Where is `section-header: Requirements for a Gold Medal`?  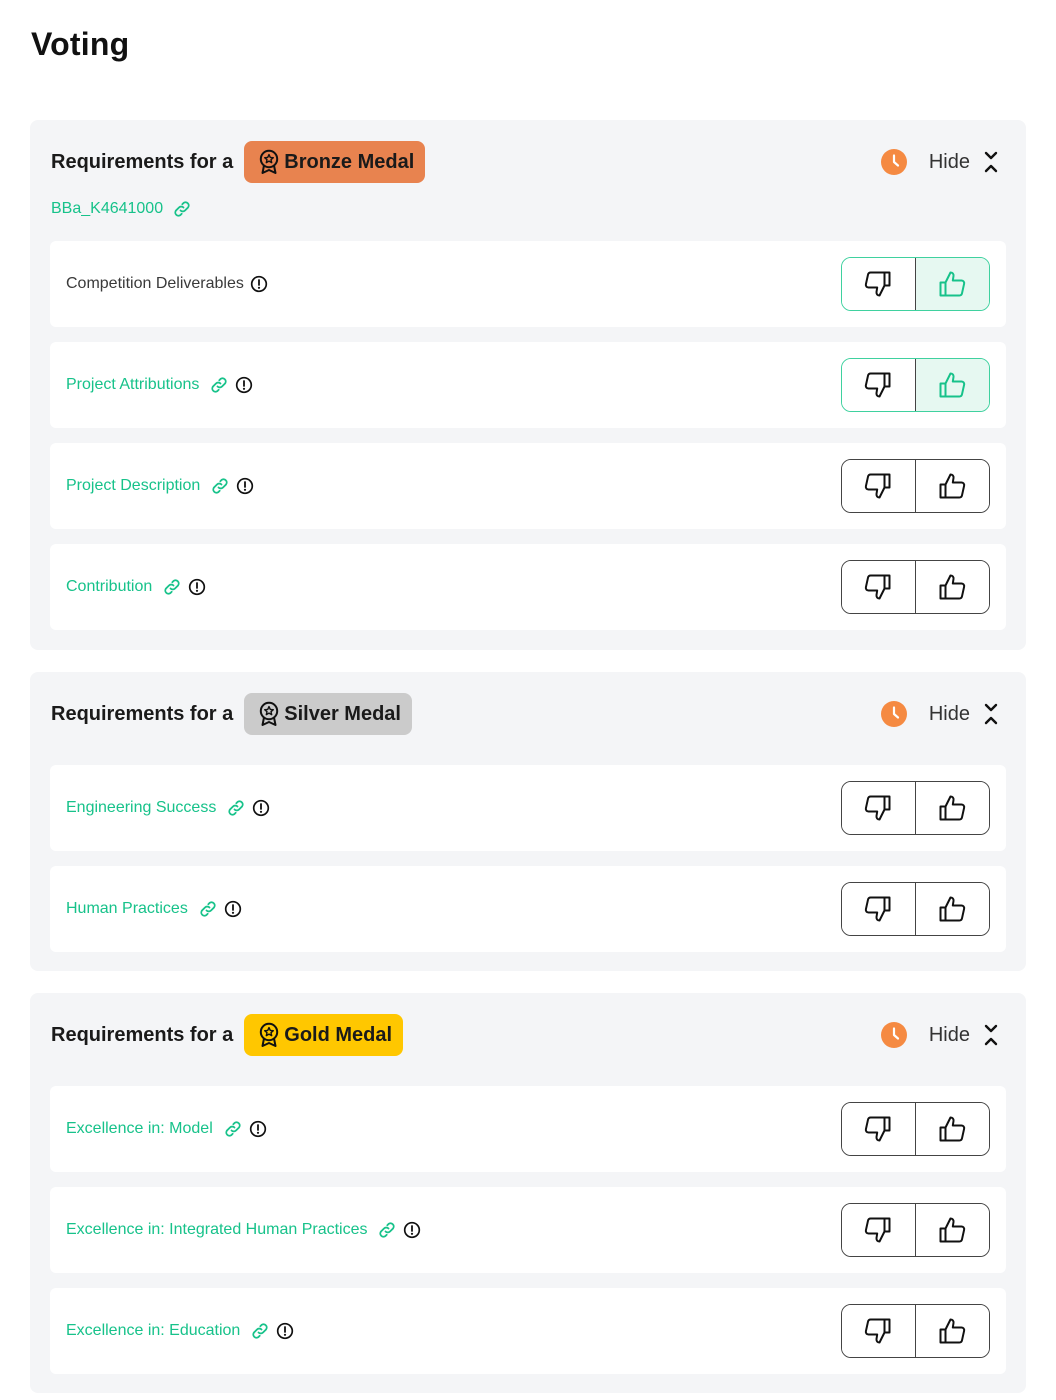 section-header: Requirements for a Gold Medal is located at coordinates (227, 1035).